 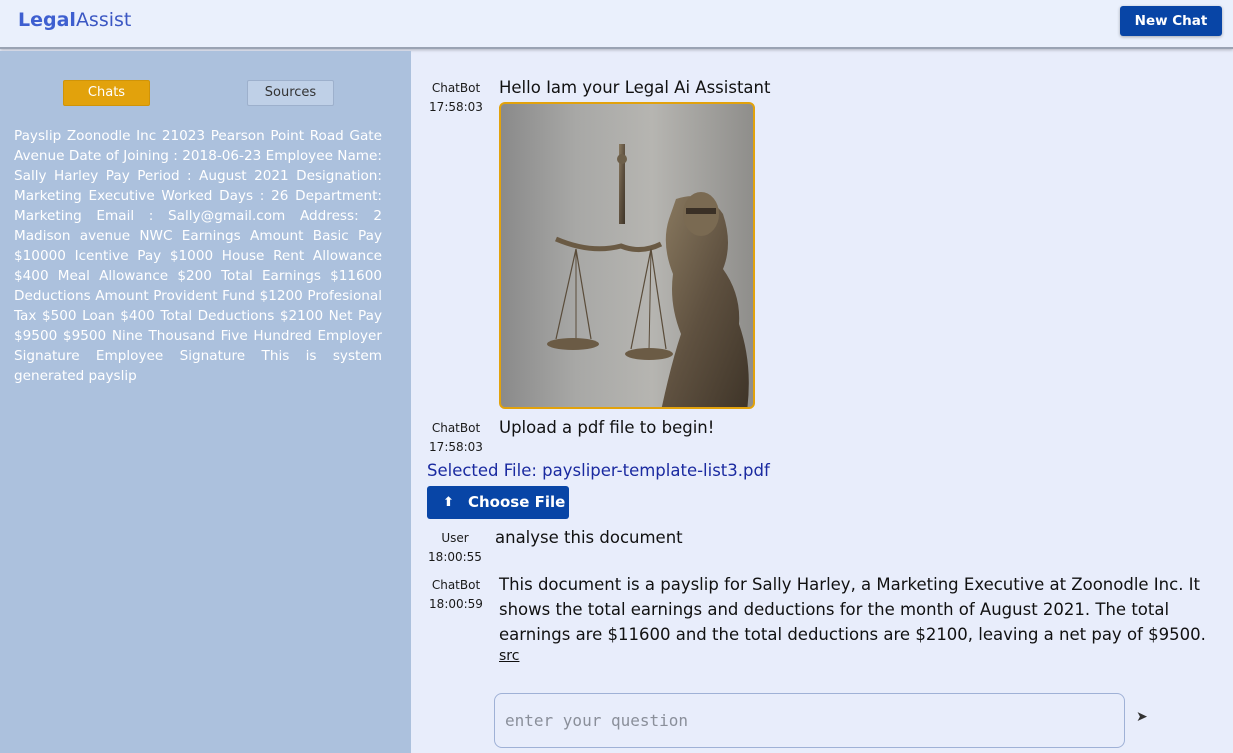 I want to click on send-icon: ➤, so click(x=1142, y=717).